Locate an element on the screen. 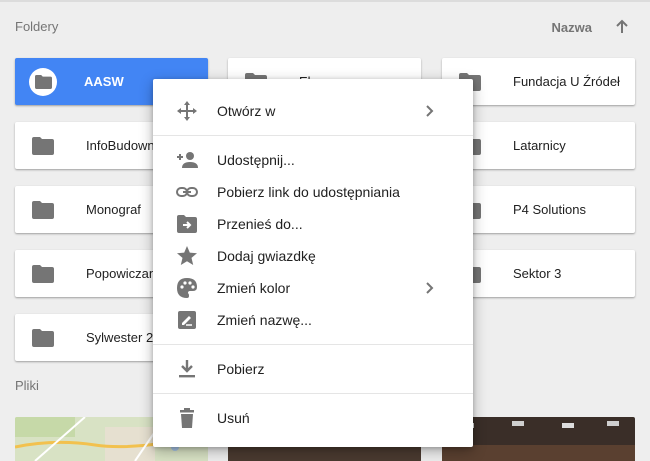 This screenshot has width=650, height=461. folder-name: Sektor 3 is located at coordinates (537, 273).